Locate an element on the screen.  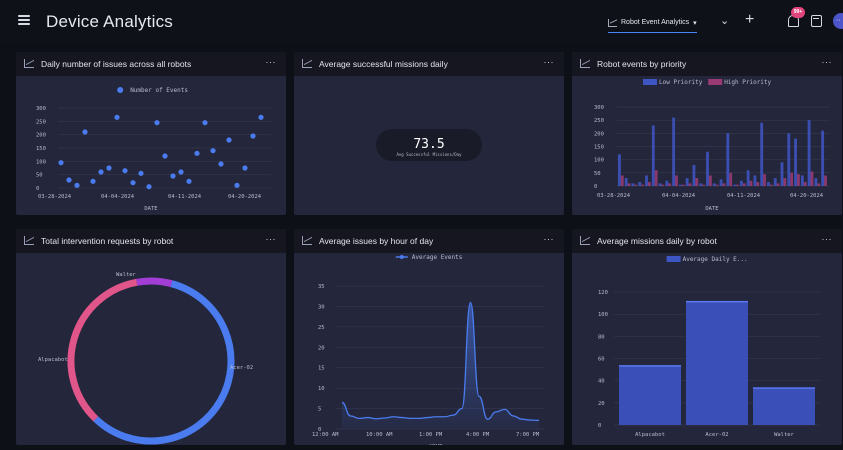
x-tick-label: 7:00 PM is located at coordinates (528, 435).